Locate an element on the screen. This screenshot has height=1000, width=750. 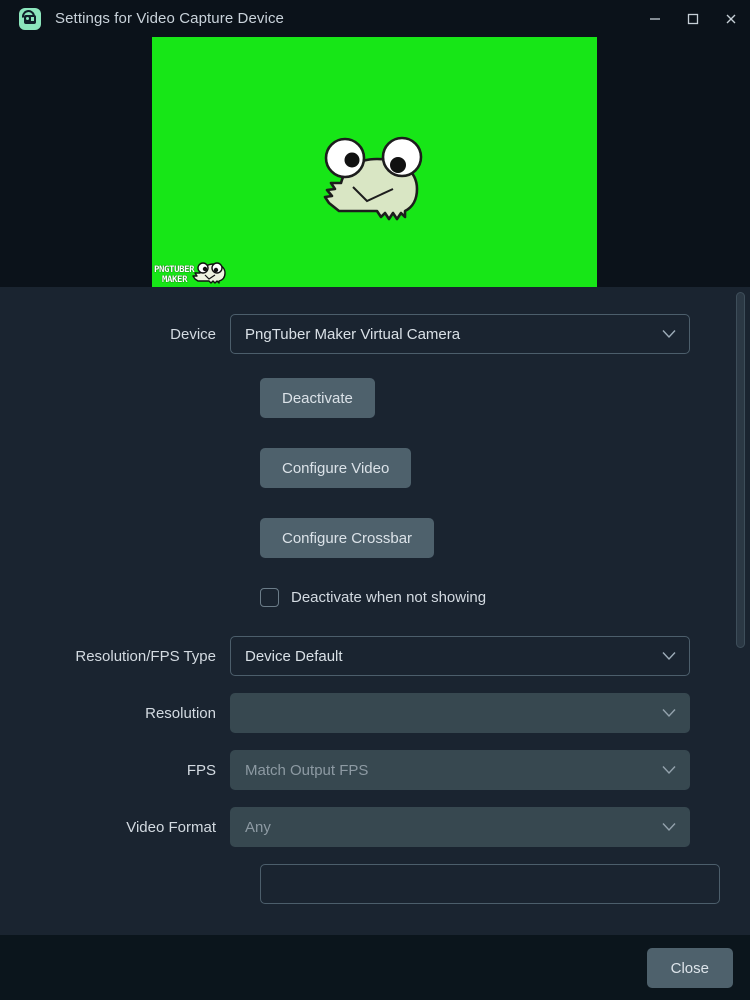
camera-lens-decoration is located at coordinates (27, 18).